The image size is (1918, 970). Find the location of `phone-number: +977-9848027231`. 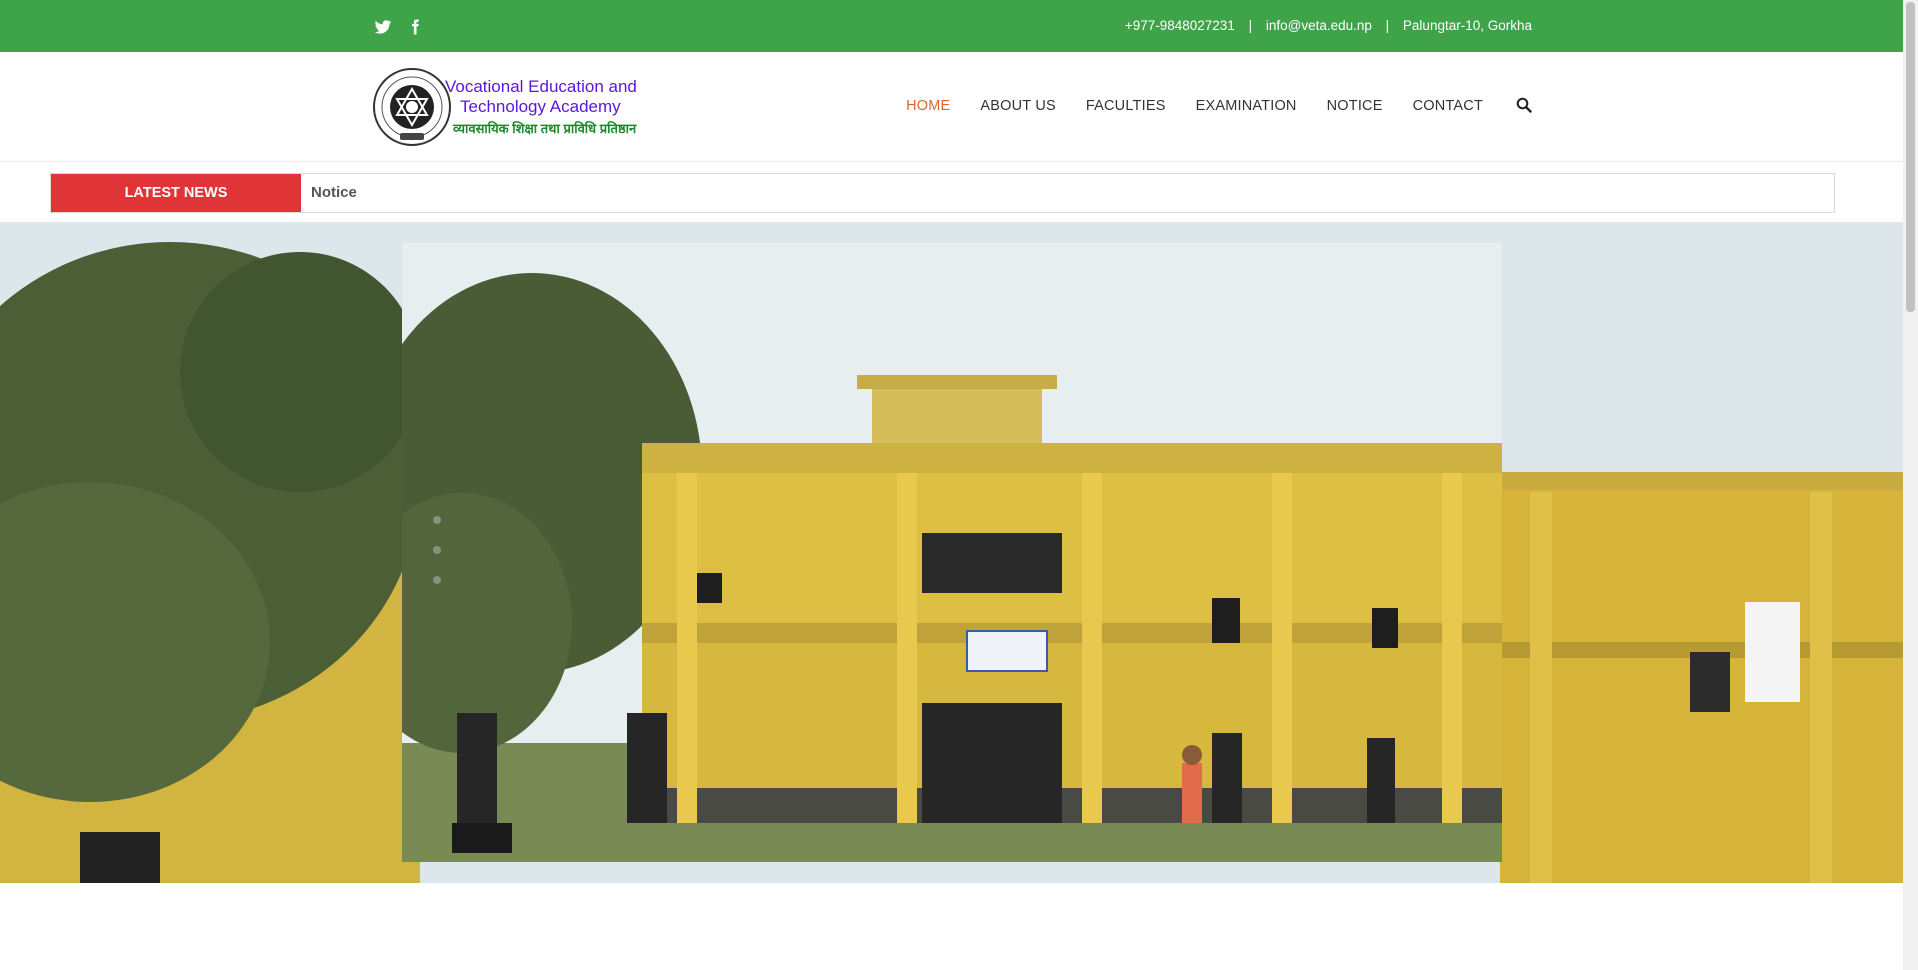

phone-number: +977-9848027231 is located at coordinates (1179, 25).